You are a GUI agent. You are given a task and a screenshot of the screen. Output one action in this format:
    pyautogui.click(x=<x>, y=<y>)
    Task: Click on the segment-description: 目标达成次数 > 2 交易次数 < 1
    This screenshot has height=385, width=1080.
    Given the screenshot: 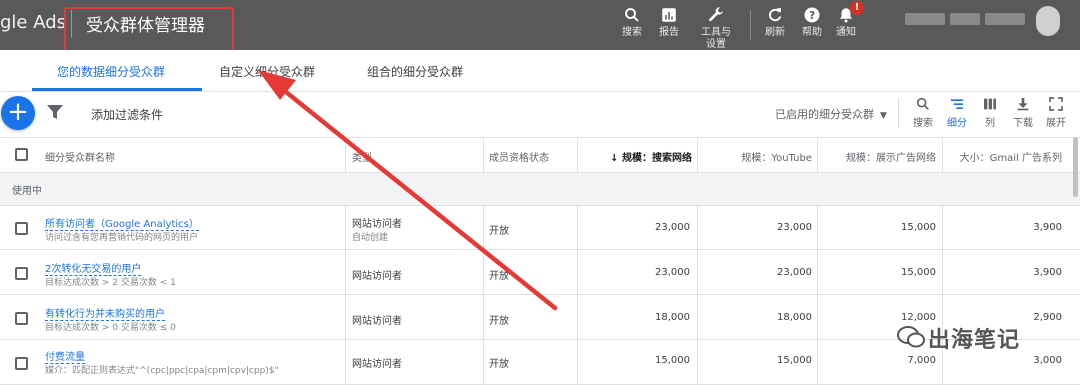 What is the action you would take?
    pyautogui.click(x=110, y=283)
    